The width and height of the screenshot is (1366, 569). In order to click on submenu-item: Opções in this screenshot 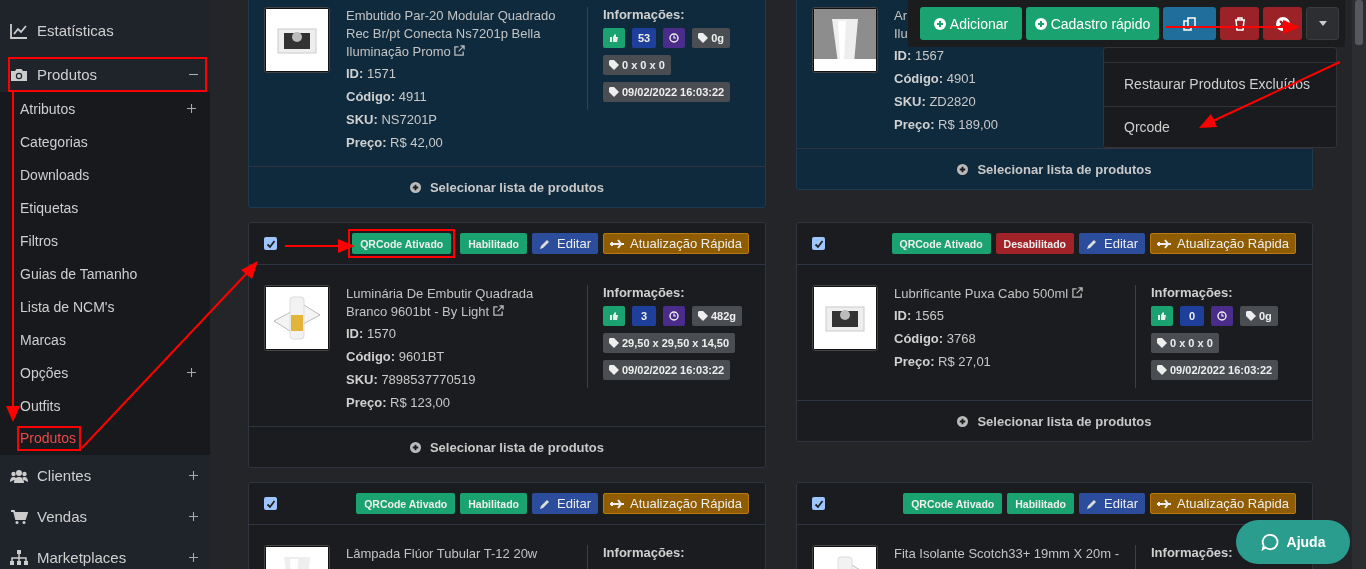, I will do `click(105, 372)`.